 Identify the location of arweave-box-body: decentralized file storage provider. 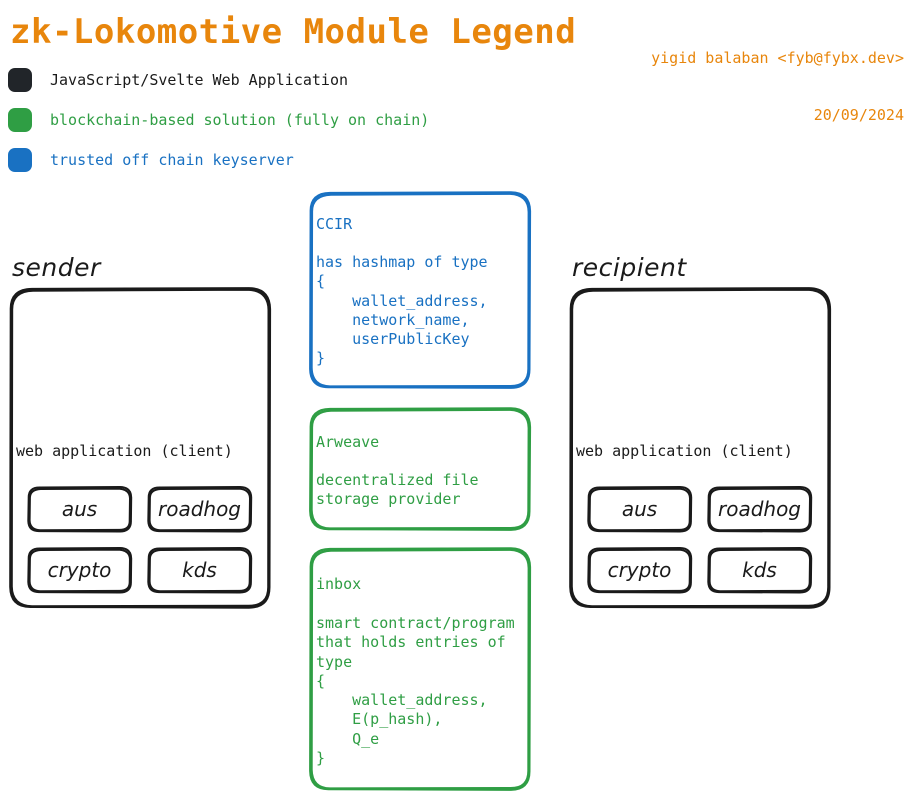
(397, 490).